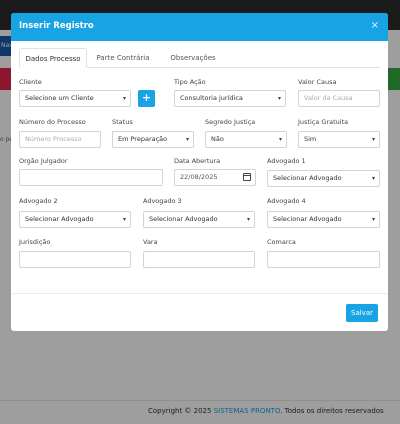  What do you see at coordinates (211, 98) in the screenshot?
I see `tipo-acao-value: Consultoria jurídica` at bounding box center [211, 98].